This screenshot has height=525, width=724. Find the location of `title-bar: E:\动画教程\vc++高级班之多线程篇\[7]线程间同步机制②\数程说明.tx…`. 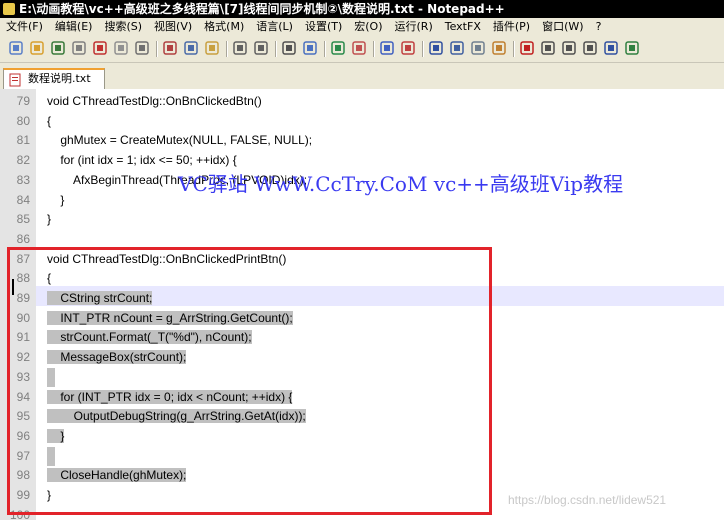

title-bar: E:\动画教程\vc++高级班之多线程篇\[7]线程间同步机制②\数程说明.tx… is located at coordinates (362, 9).